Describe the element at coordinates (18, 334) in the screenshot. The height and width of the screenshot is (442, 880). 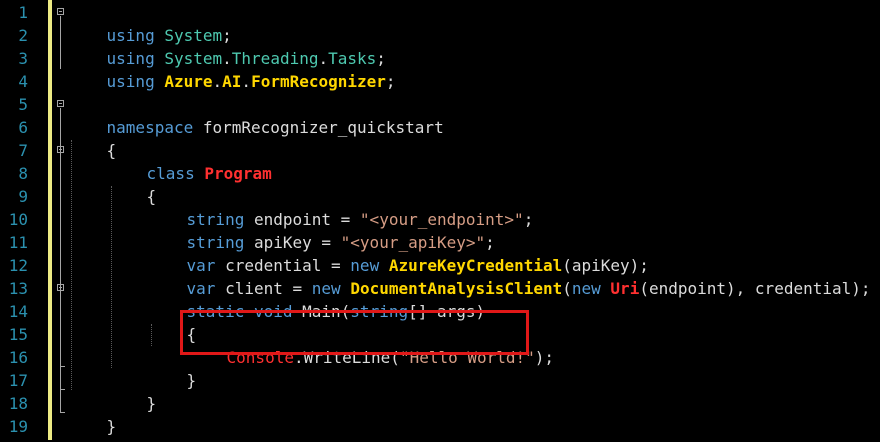
I see `line-number: 15` at that location.